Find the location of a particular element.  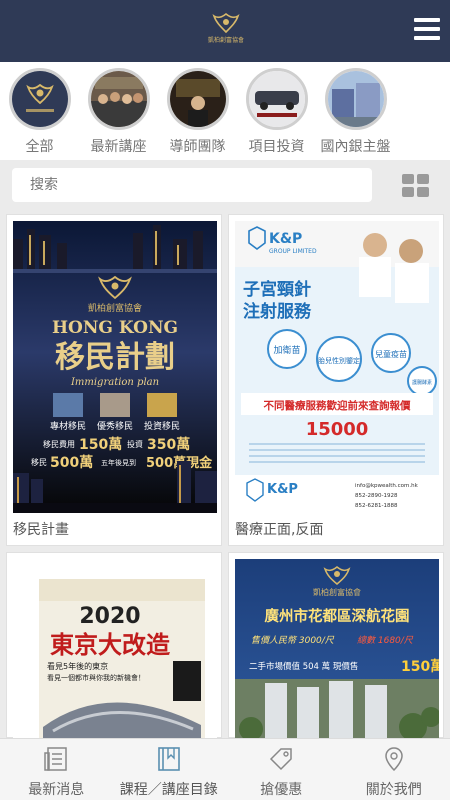

poster-headline: 2020 is located at coordinates (109, 616).